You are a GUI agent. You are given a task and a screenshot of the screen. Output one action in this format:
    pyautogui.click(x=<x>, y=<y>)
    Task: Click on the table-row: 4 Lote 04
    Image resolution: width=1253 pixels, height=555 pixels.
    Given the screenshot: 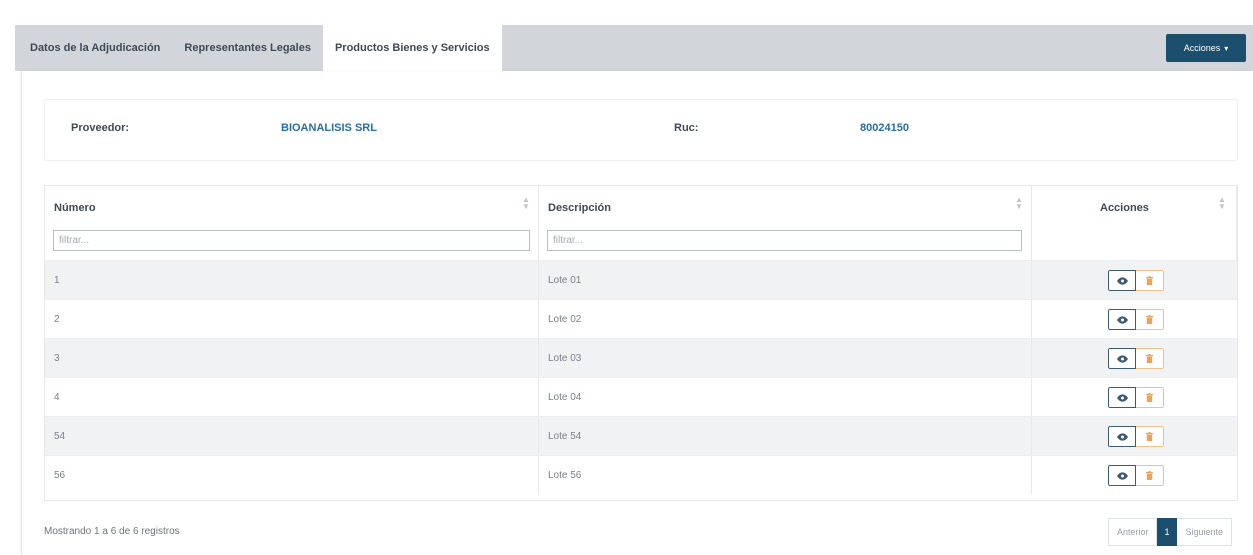 What is the action you would take?
    pyautogui.click(x=641, y=396)
    